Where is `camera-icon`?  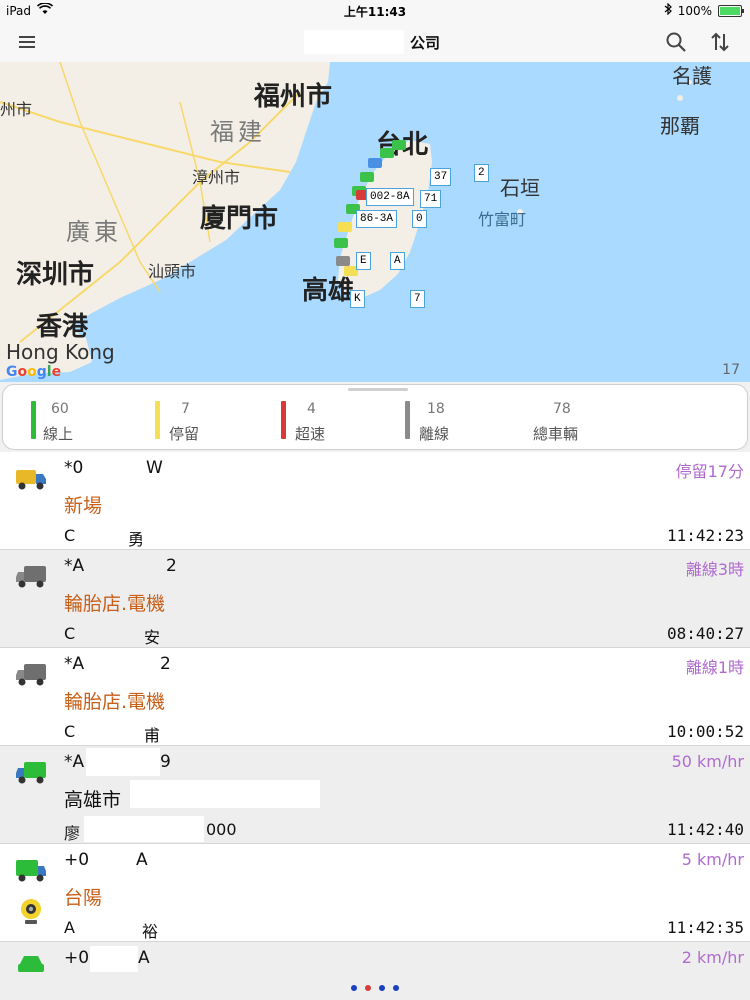 camera-icon is located at coordinates (31, 911).